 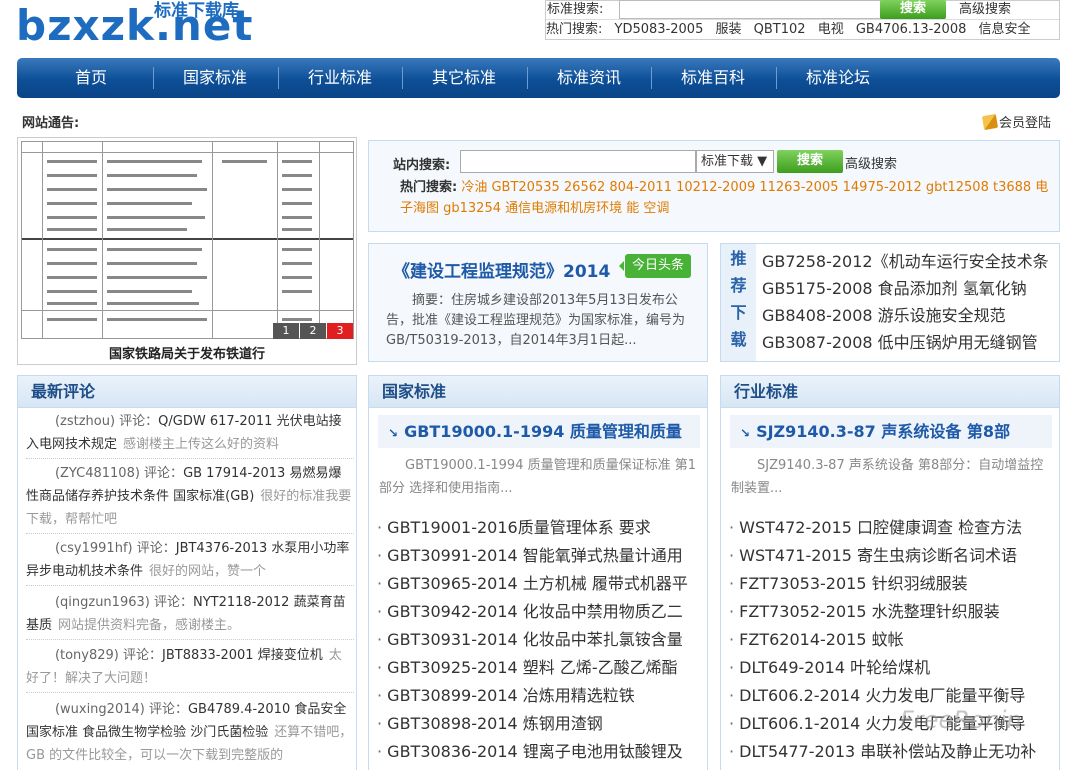 What do you see at coordinates (750, 9) in the screenshot?
I see `top-search-input` at bounding box center [750, 9].